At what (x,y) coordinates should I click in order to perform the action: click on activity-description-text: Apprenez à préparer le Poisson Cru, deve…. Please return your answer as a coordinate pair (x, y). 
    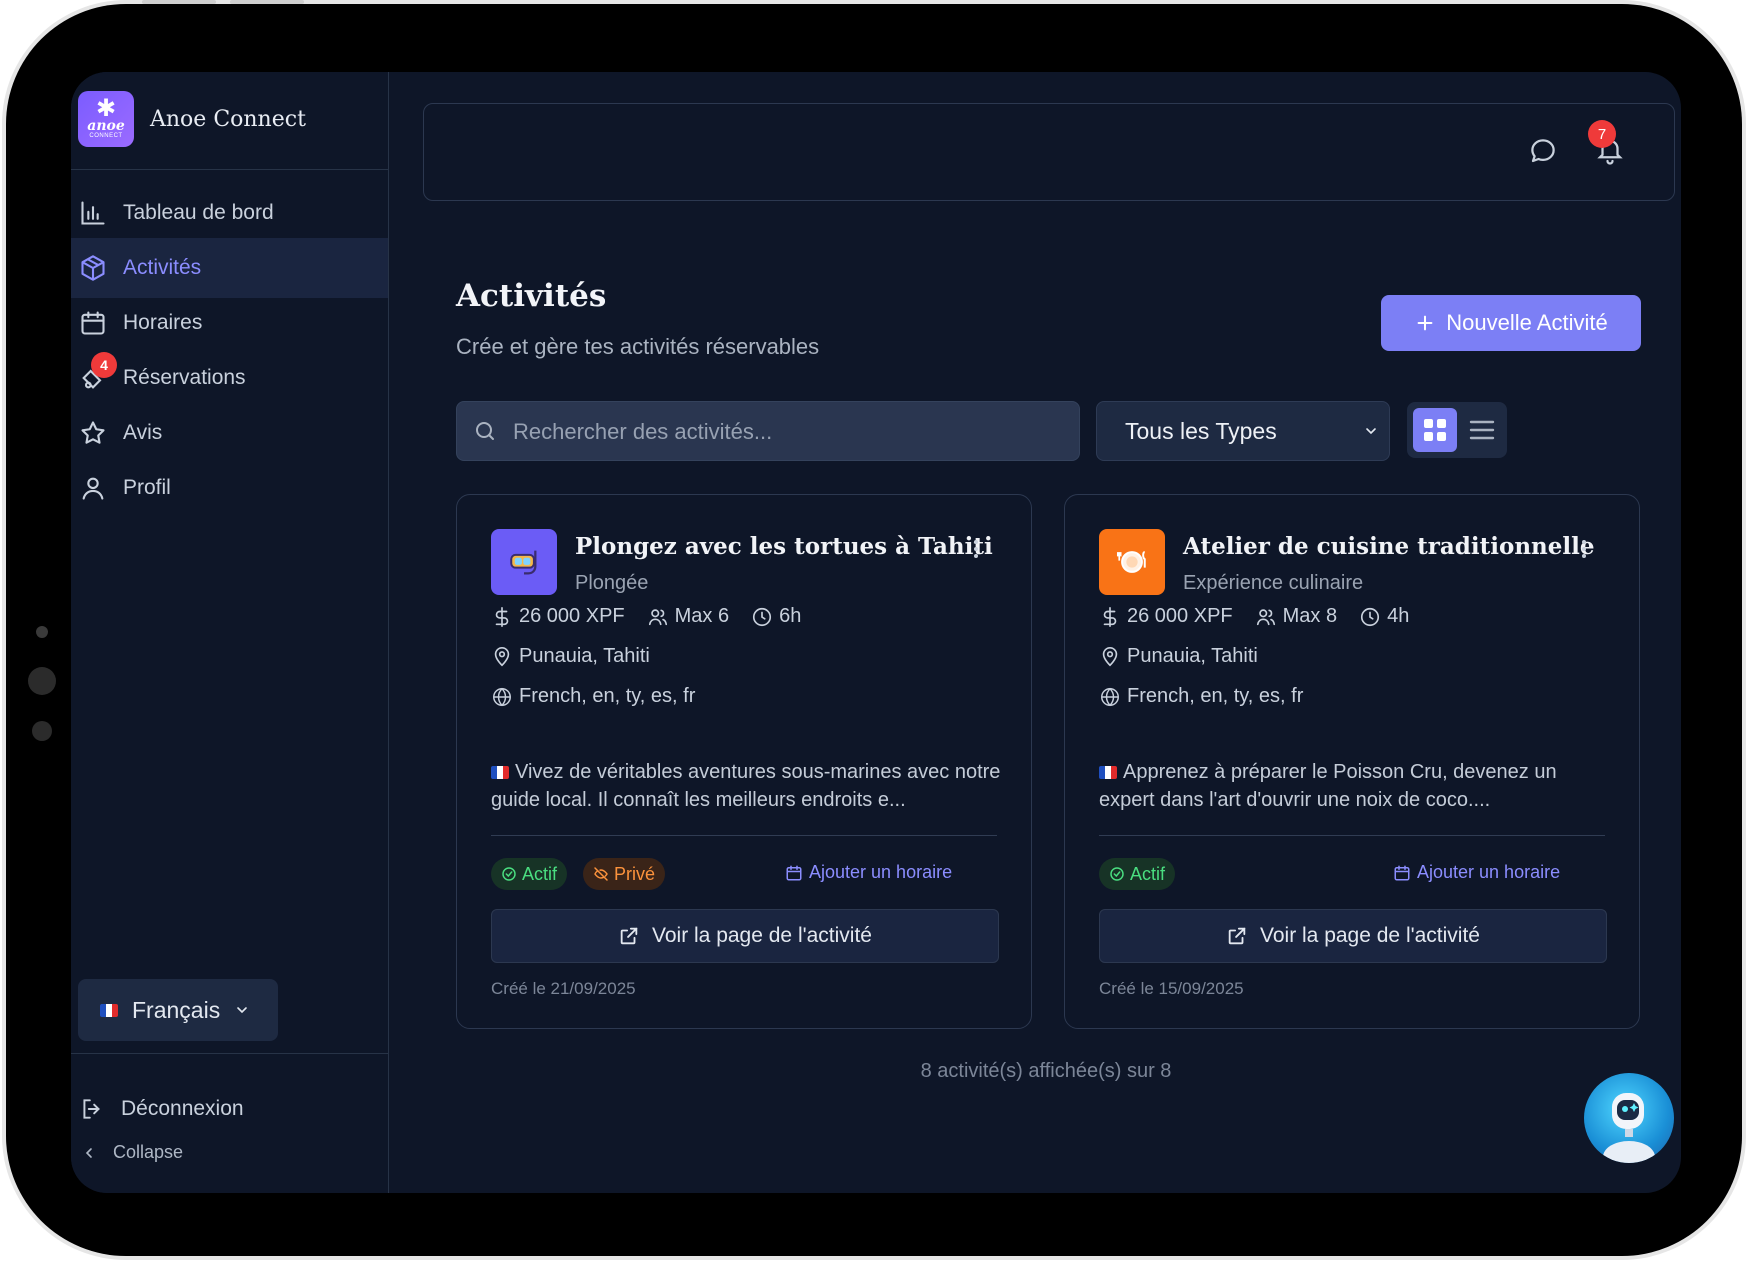
    Looking at the image, I should click on (1328, 786).